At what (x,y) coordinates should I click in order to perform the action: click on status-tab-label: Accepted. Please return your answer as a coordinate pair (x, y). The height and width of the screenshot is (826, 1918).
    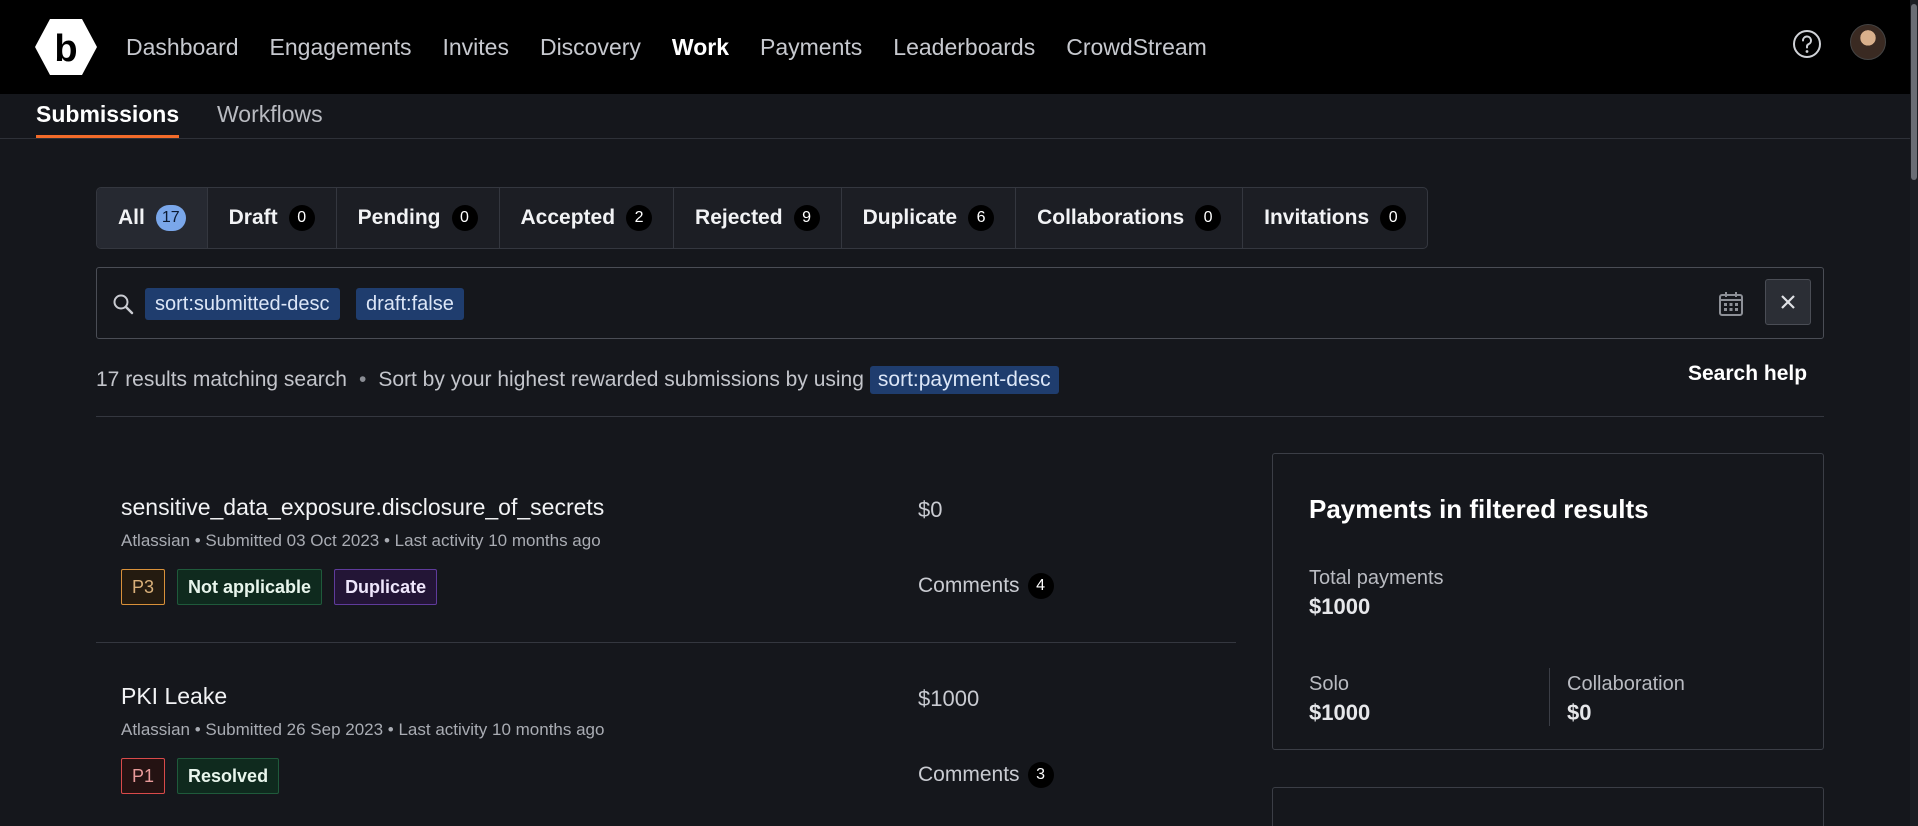
    Looking at the image, I should click on (568, 217).